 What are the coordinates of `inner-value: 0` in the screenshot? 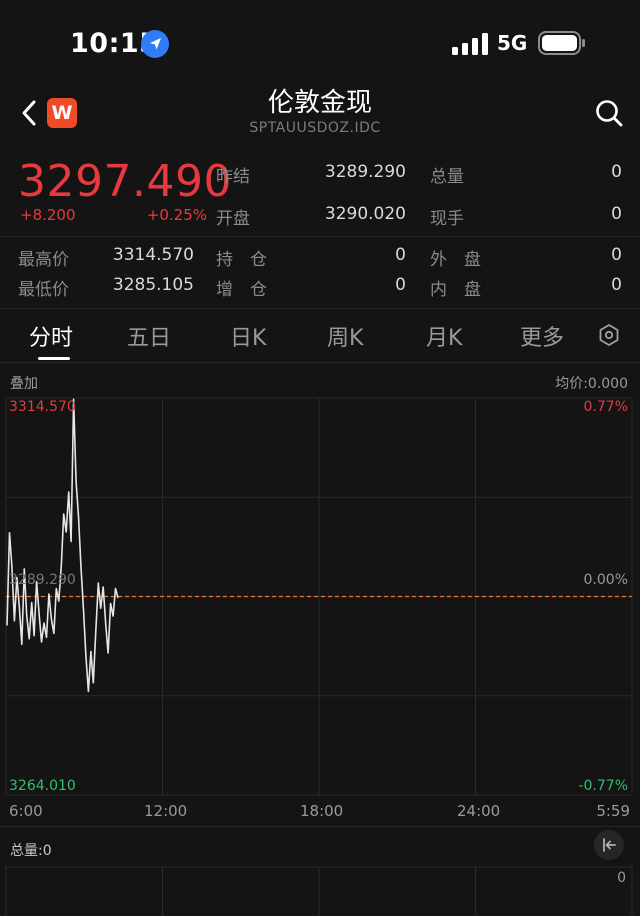 It's located at (616, 285).